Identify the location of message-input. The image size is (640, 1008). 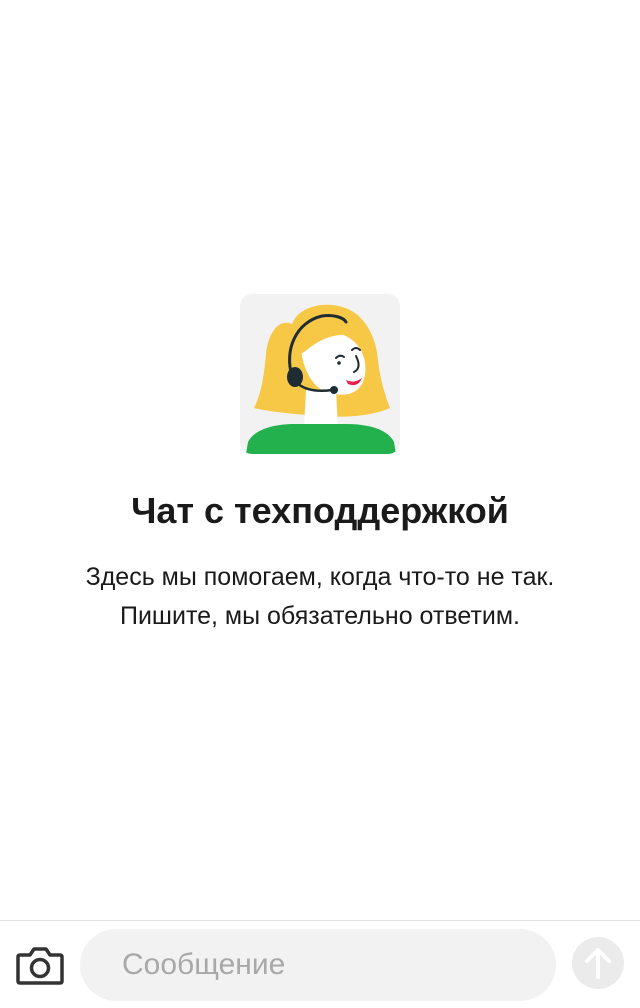
(318, 965).